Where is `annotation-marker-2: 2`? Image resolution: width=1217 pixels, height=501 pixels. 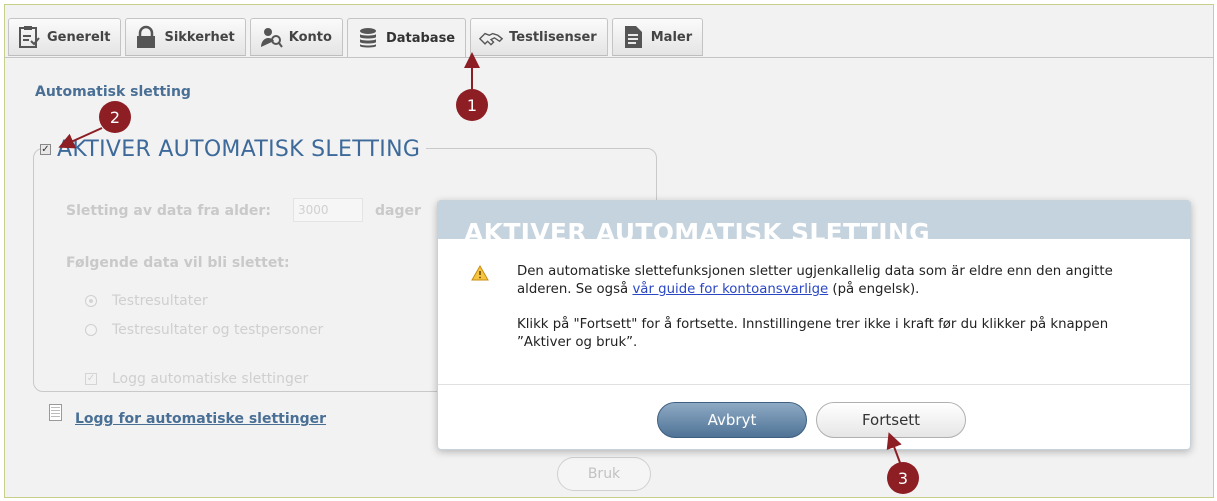
annotation-marker-2: 2 is located at coordinates (115, 117).